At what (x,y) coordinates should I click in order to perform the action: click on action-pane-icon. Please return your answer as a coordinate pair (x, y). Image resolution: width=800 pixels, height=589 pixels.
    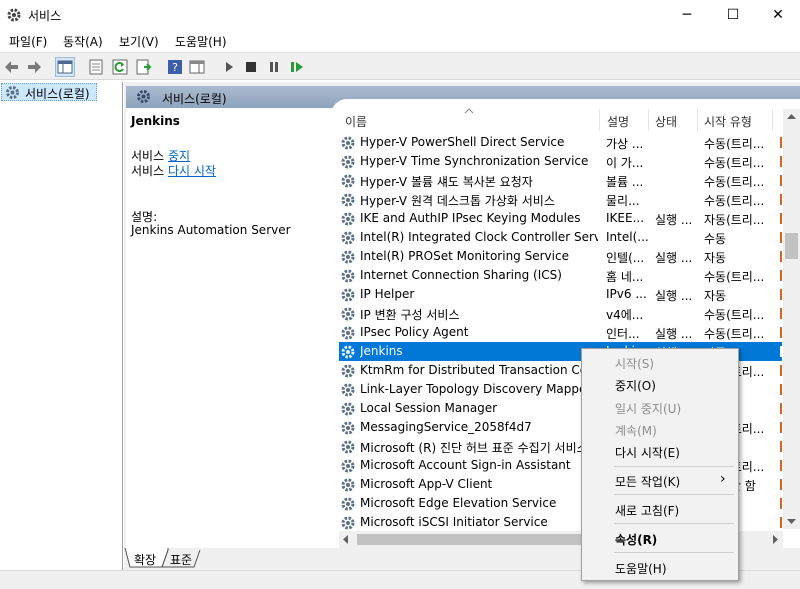
    Looking at the image, I should click on (197, 67).